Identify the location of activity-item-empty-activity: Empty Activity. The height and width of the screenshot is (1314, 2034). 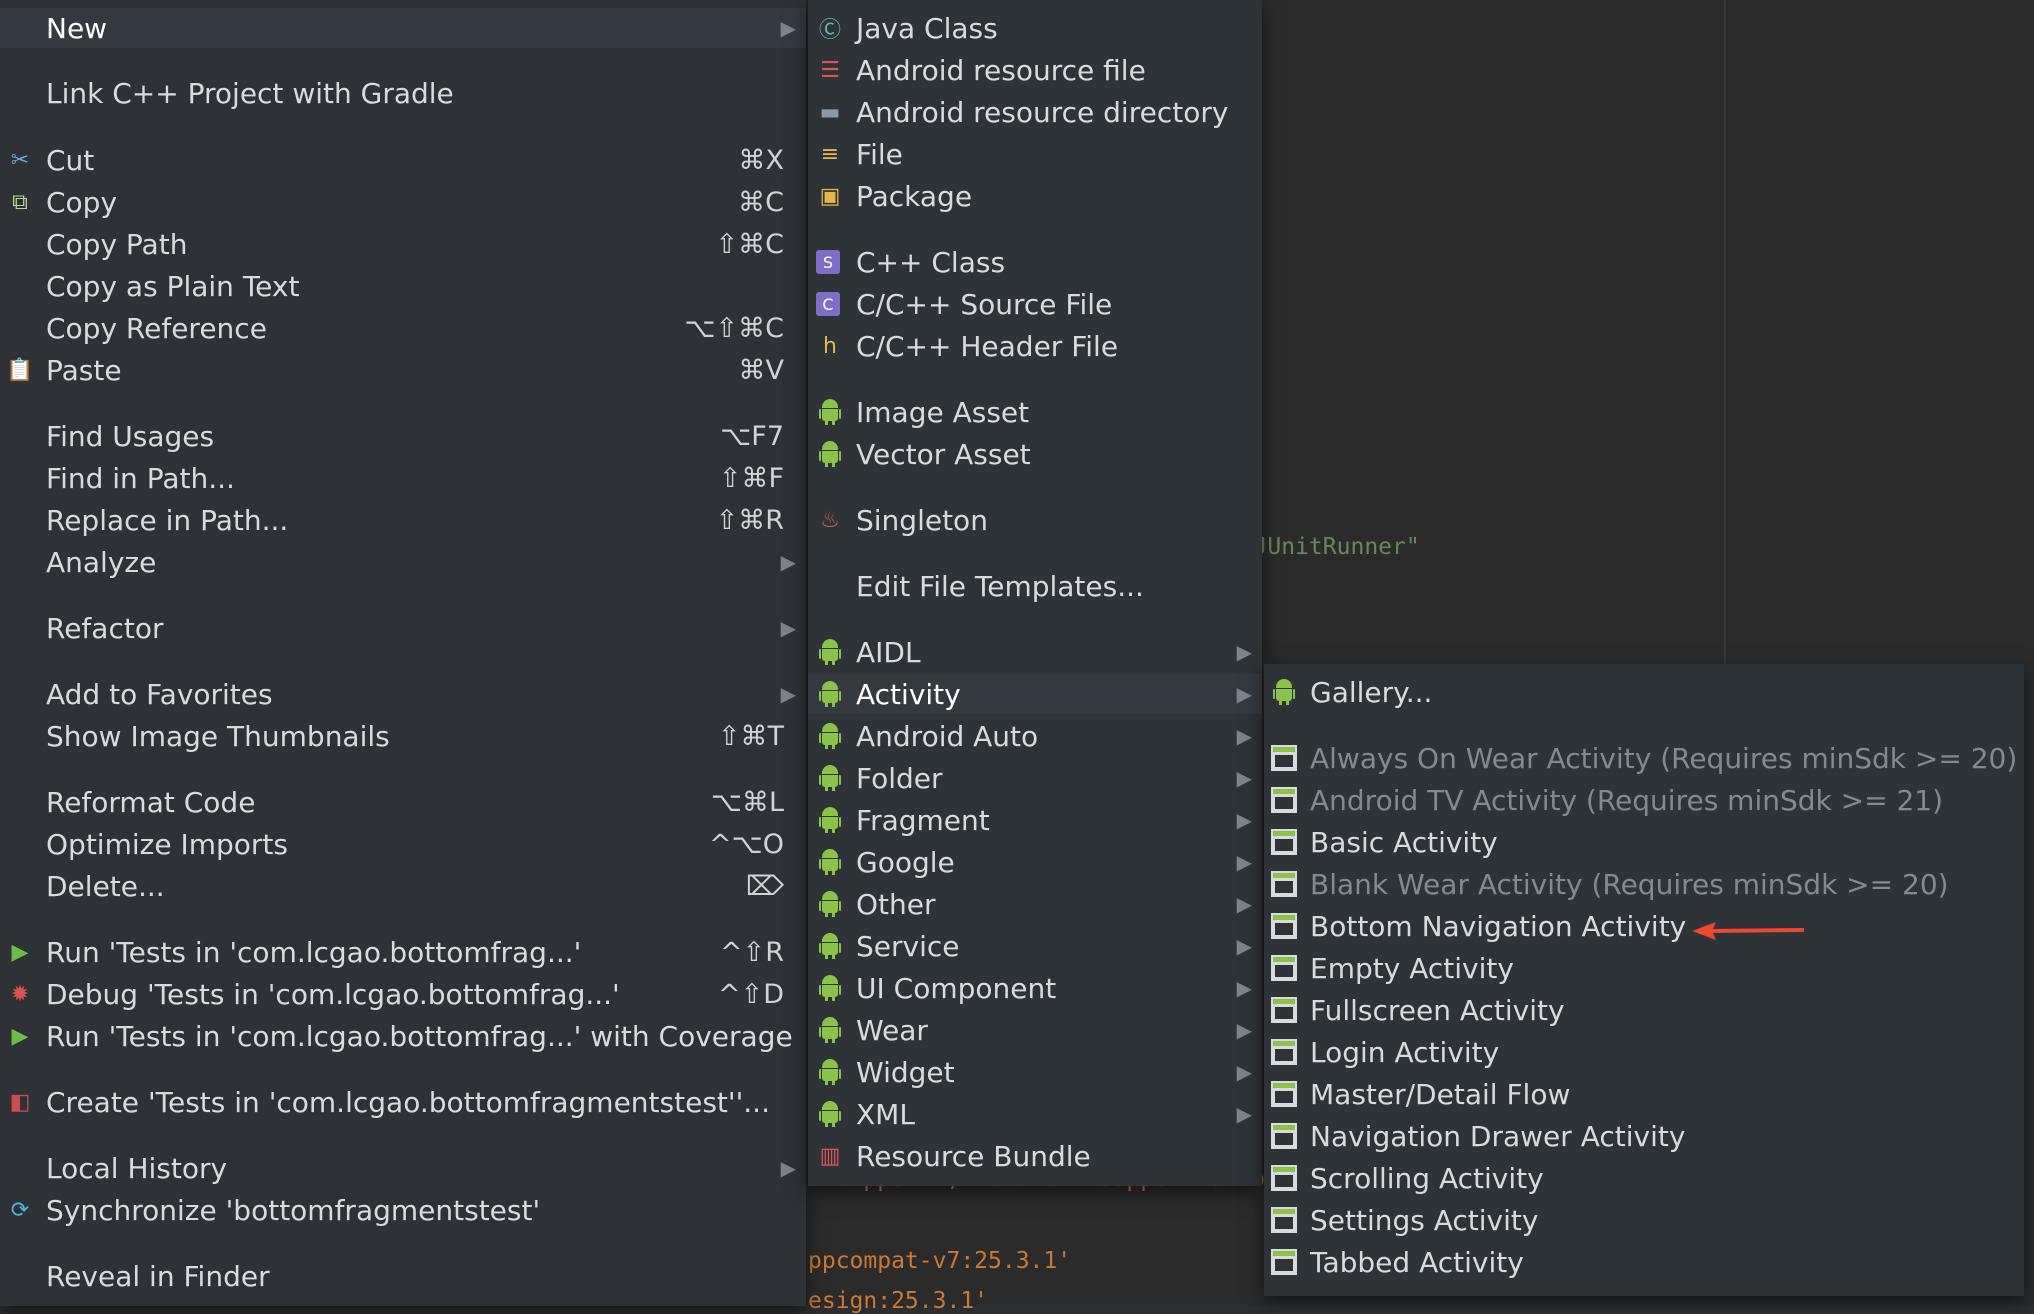
(1644, 968).